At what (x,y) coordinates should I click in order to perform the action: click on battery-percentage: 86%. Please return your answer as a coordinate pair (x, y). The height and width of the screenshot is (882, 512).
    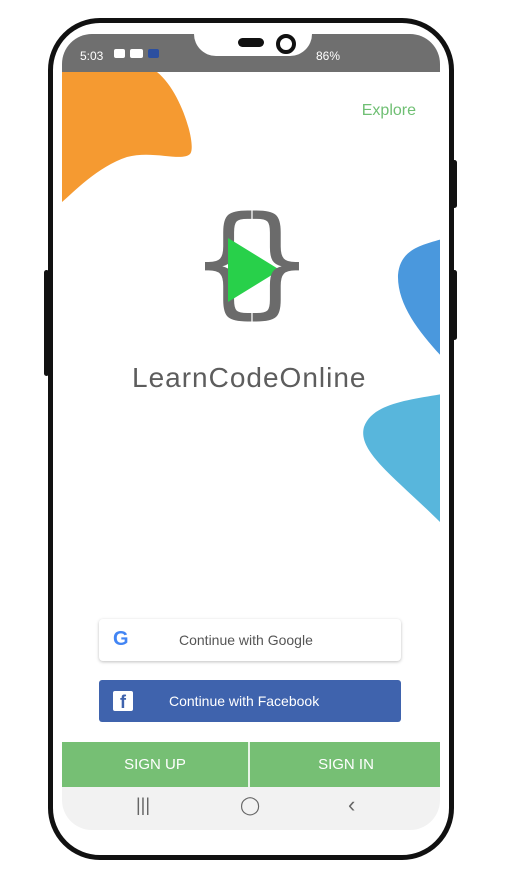
    Looking at the image, I should click on (327, 56).